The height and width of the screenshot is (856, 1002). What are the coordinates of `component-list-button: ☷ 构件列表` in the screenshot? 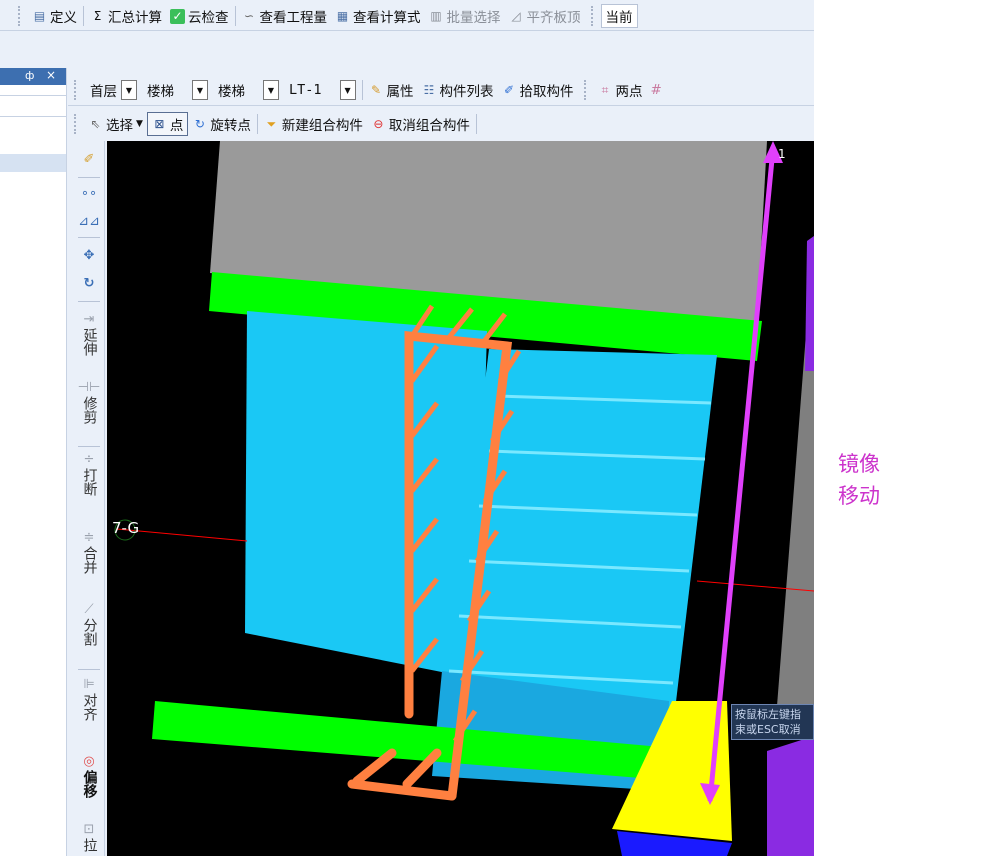 It's located at (458, 90).